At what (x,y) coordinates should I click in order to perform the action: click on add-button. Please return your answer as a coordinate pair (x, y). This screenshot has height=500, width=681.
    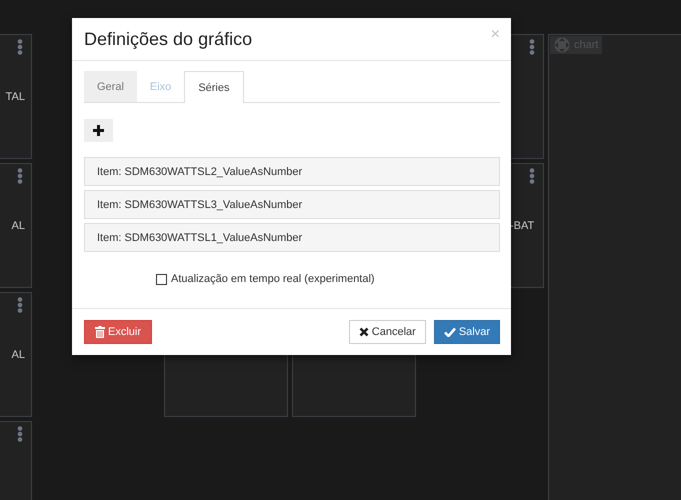
    Looking at the image, I should click on (98, 130).